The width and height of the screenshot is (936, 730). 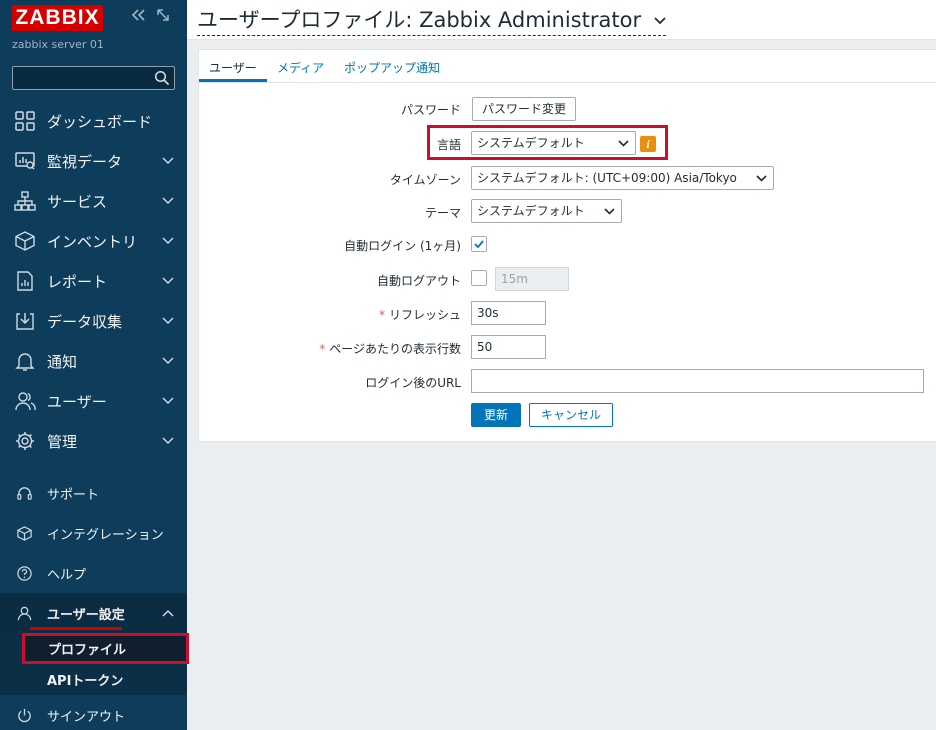 I want to click on nav-label: サポート, so click(x=73, y=495).